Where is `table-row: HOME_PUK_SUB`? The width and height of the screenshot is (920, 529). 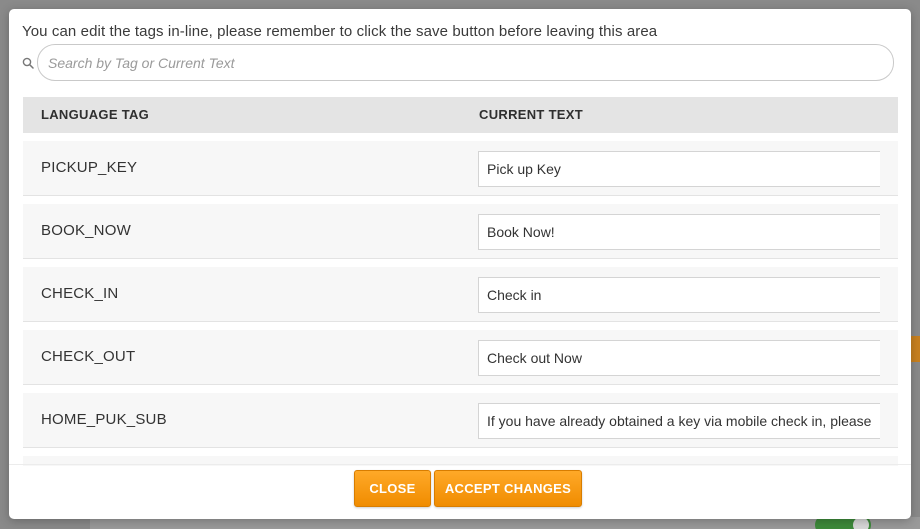
table-row: HOME_PUK_SUB is located at coordinates (460, 420).